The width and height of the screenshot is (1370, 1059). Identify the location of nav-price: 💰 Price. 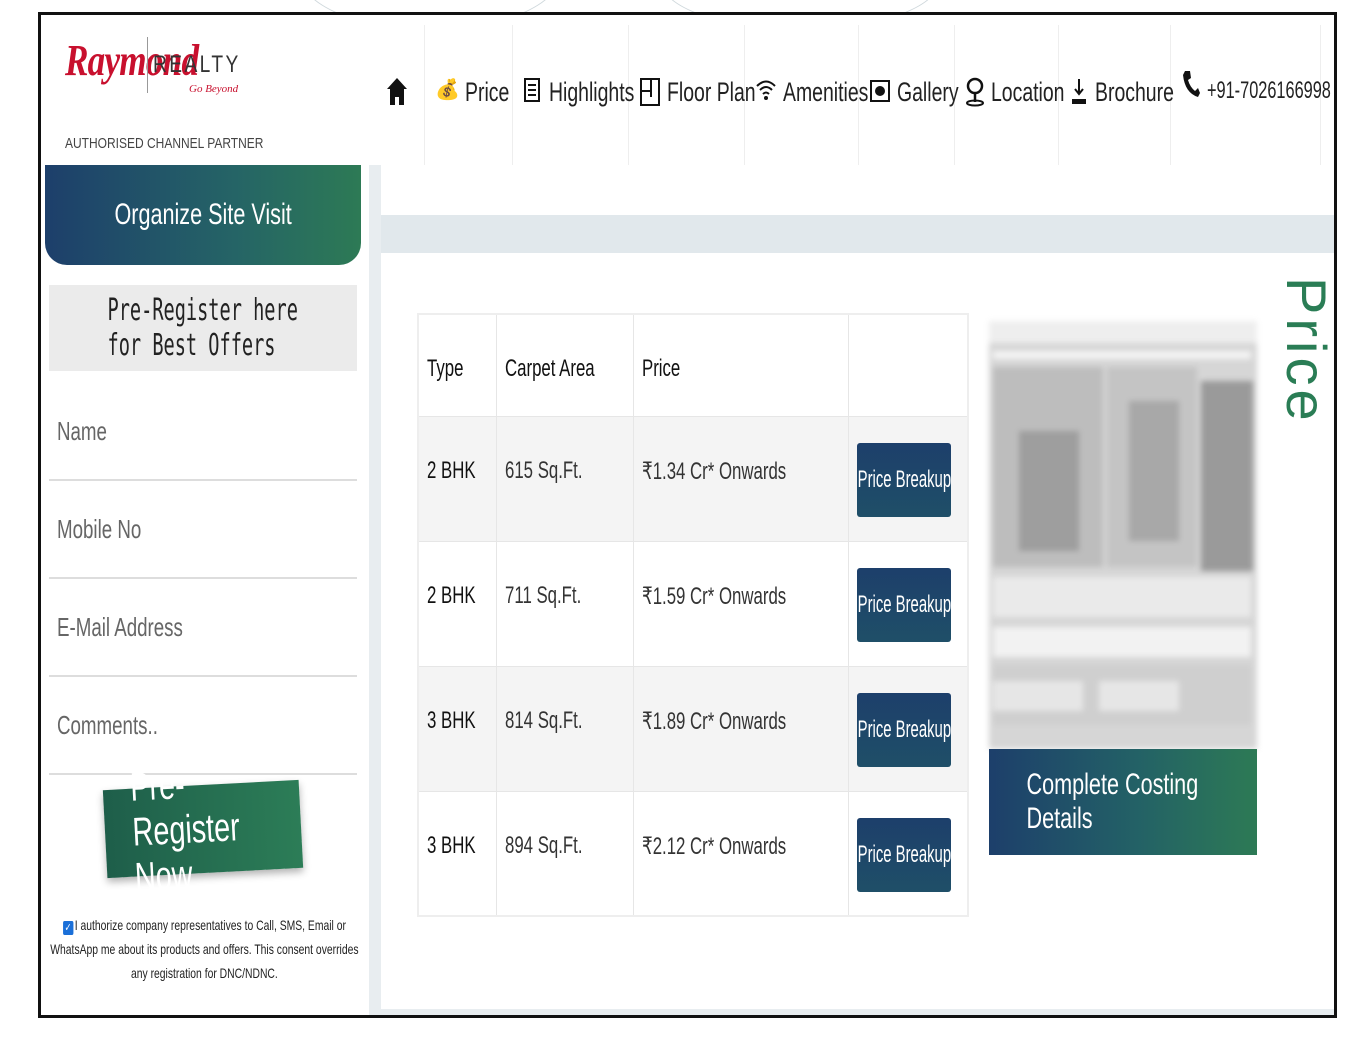
(469, 95).